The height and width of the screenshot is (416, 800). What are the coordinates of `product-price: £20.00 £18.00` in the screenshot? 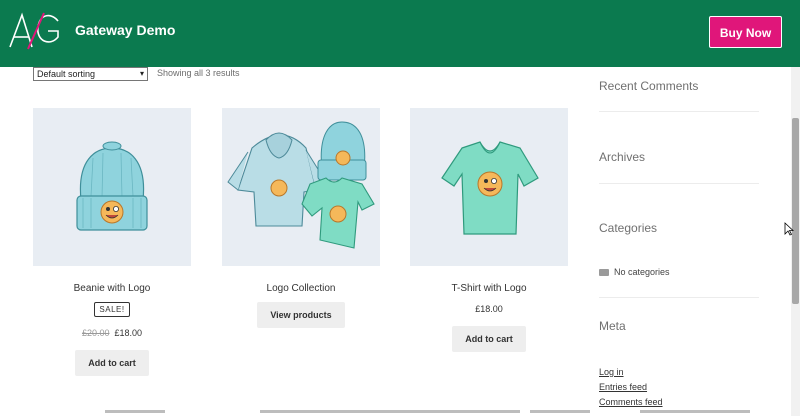 It's located at (112, 333).